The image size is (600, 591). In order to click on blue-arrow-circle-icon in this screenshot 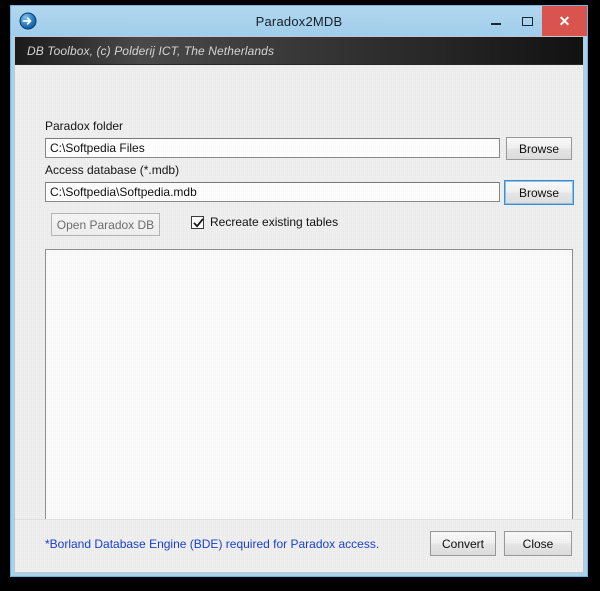, I will do `click(28, 21)`.